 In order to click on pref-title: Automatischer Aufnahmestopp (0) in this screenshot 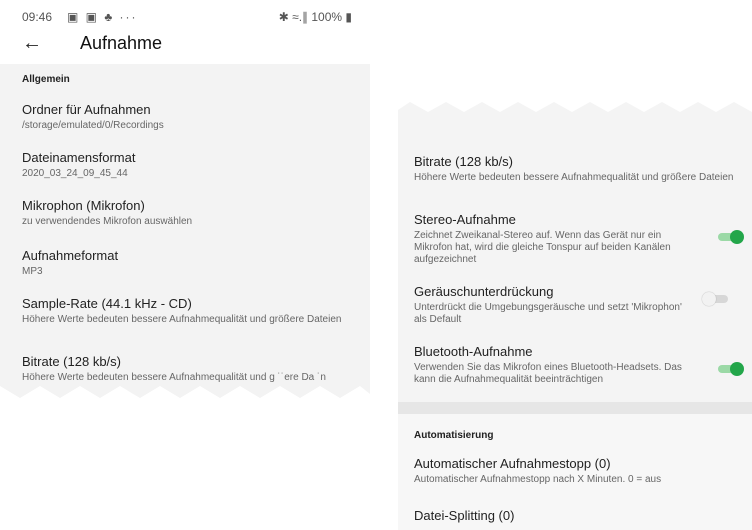, I will do `click(512, 463)`.